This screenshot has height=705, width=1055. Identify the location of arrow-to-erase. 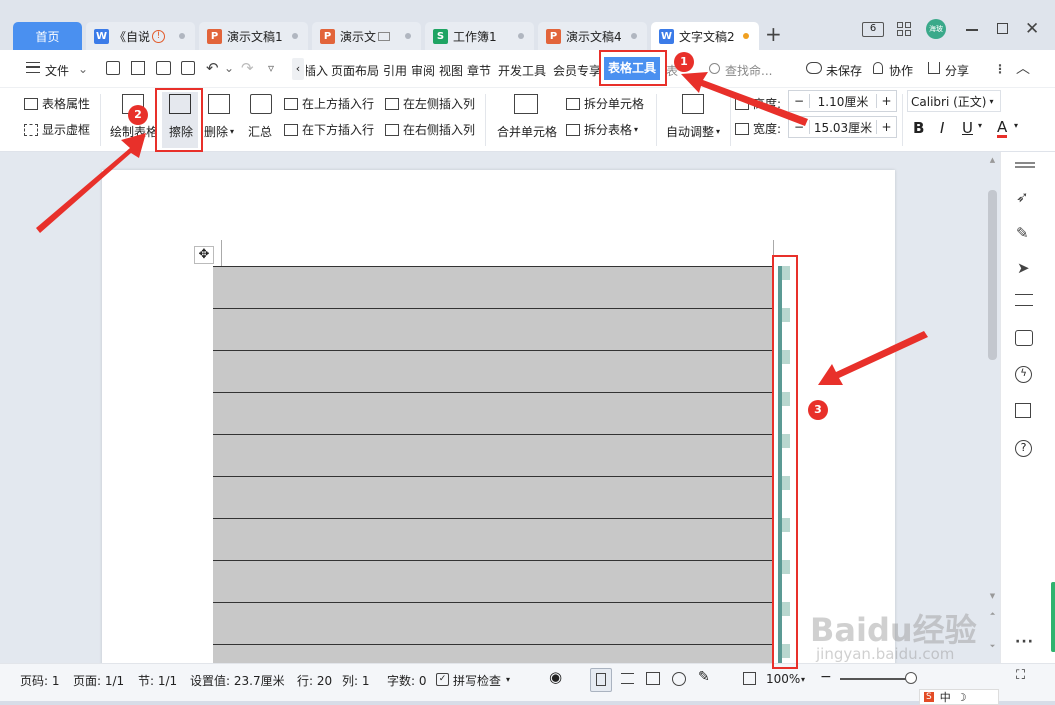
(91, 183).